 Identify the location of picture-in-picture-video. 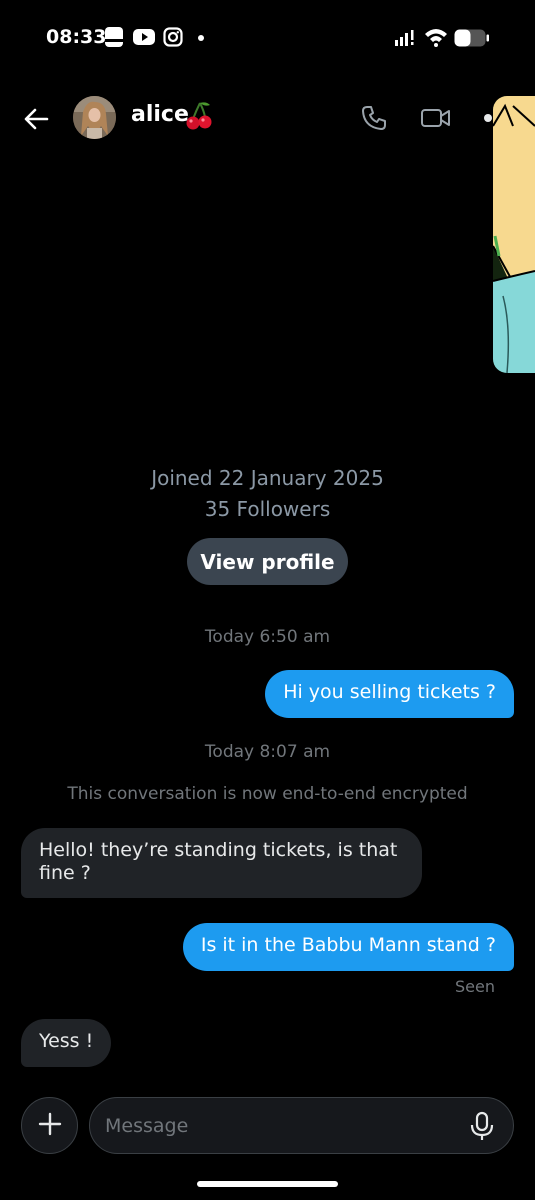
(514, 234).